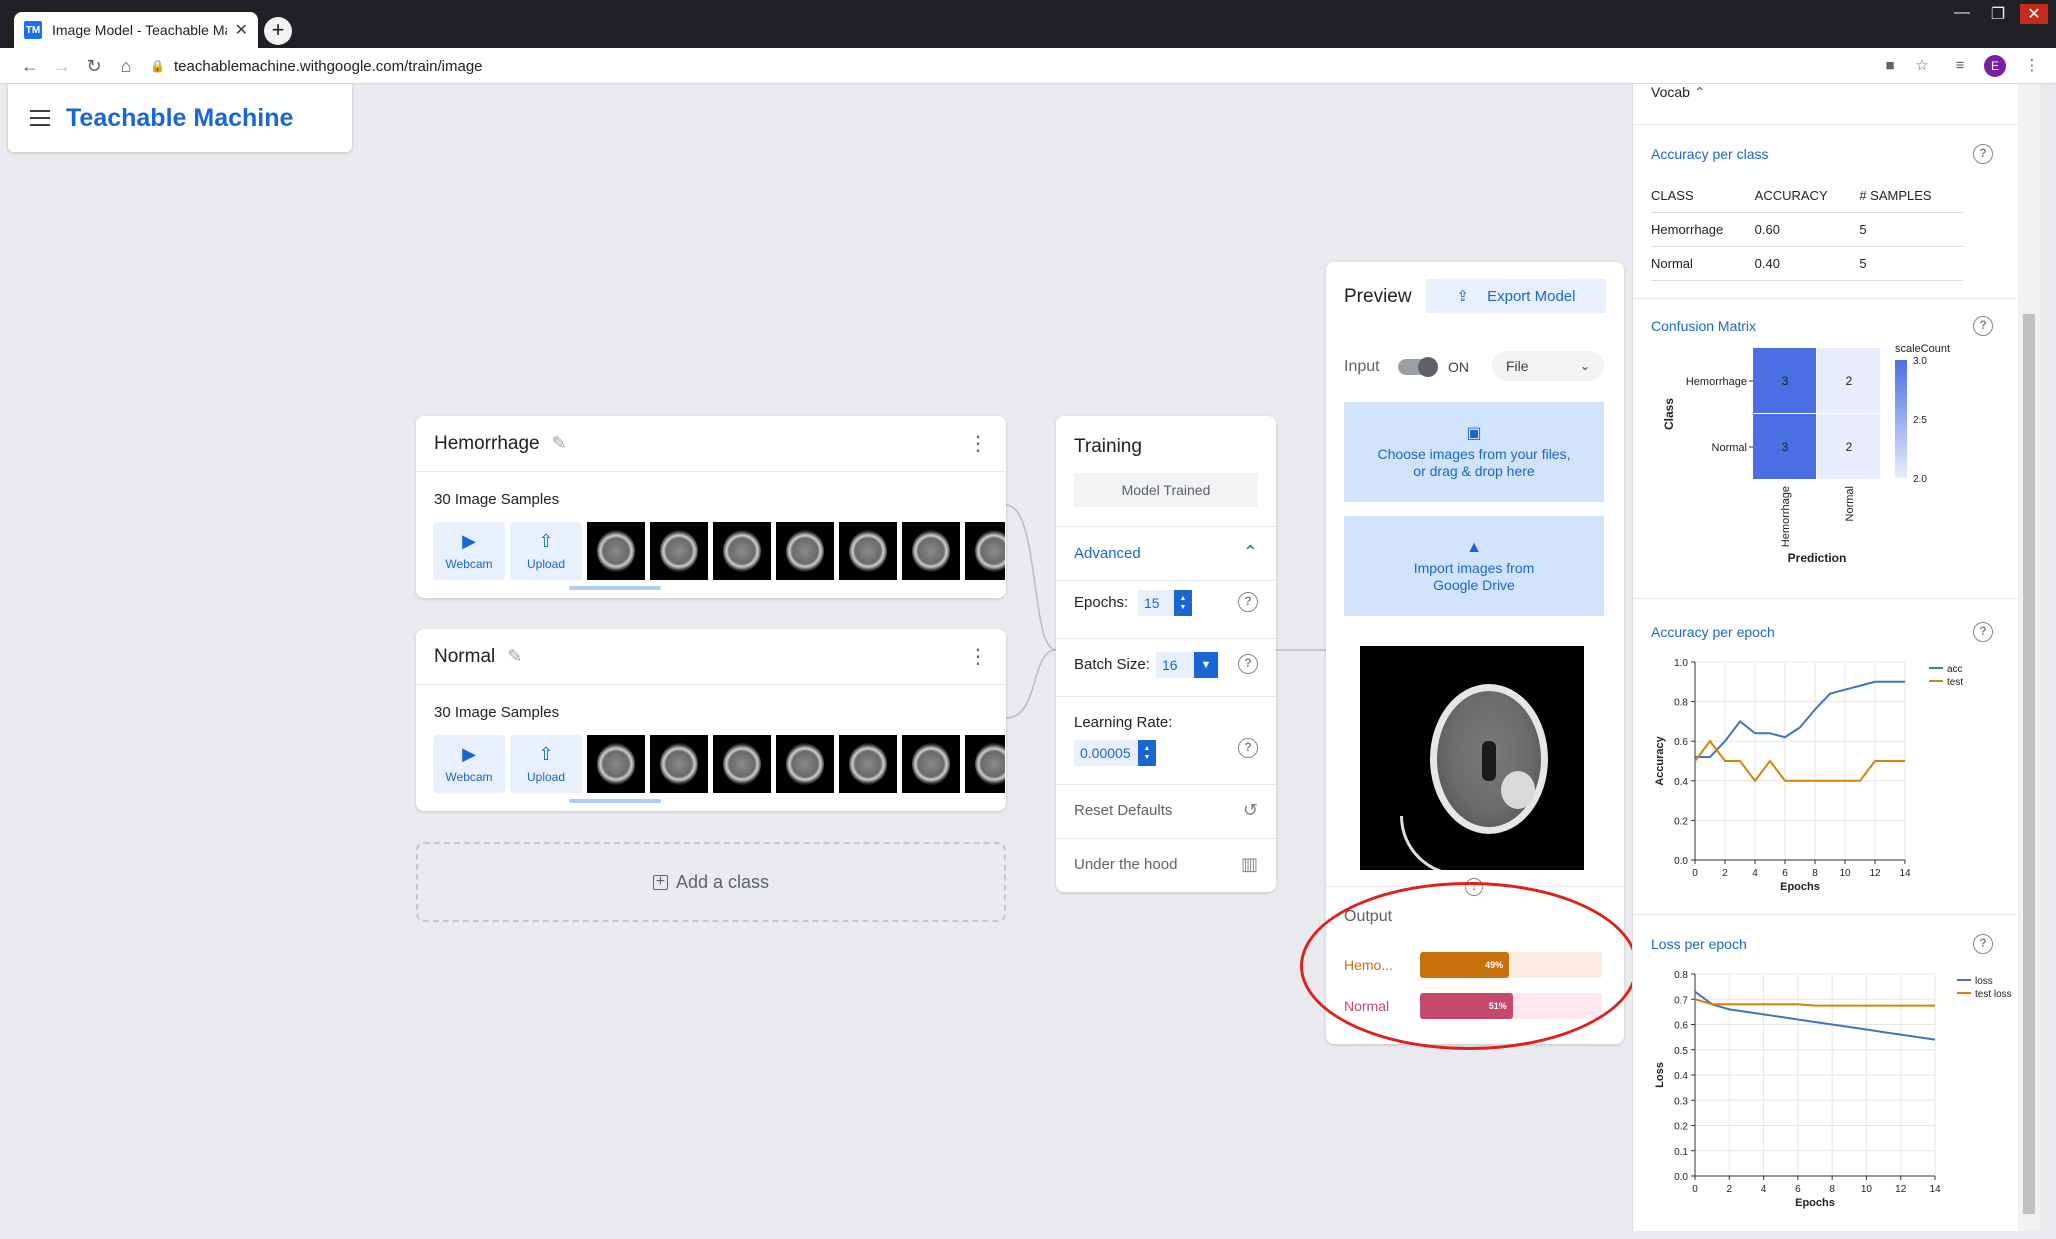 The image size is (2056, 1239). Describe the element at coordinates (1681, 1051) in the screenshot. I see `y-tick-label: 0.5` at that location.